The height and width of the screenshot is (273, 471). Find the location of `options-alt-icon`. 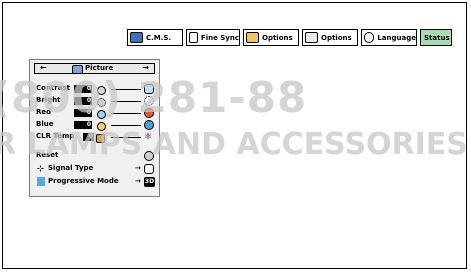

options-alt-icon is located at coordinates (311, 37).